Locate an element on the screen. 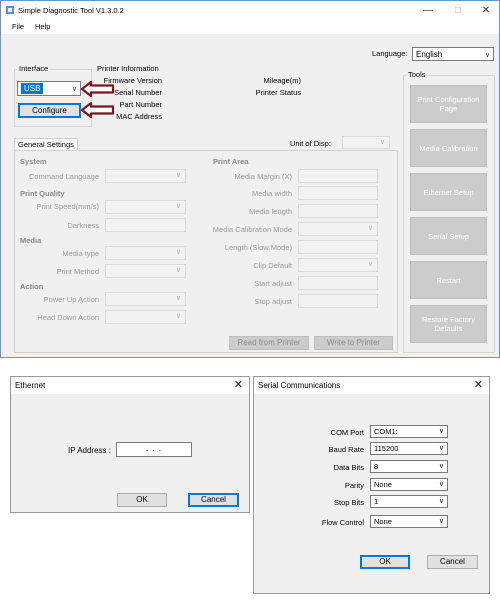 The image size is (500, 601). print-speed-label: Print Speed(mm/s) is located at coordinates (67, 206).